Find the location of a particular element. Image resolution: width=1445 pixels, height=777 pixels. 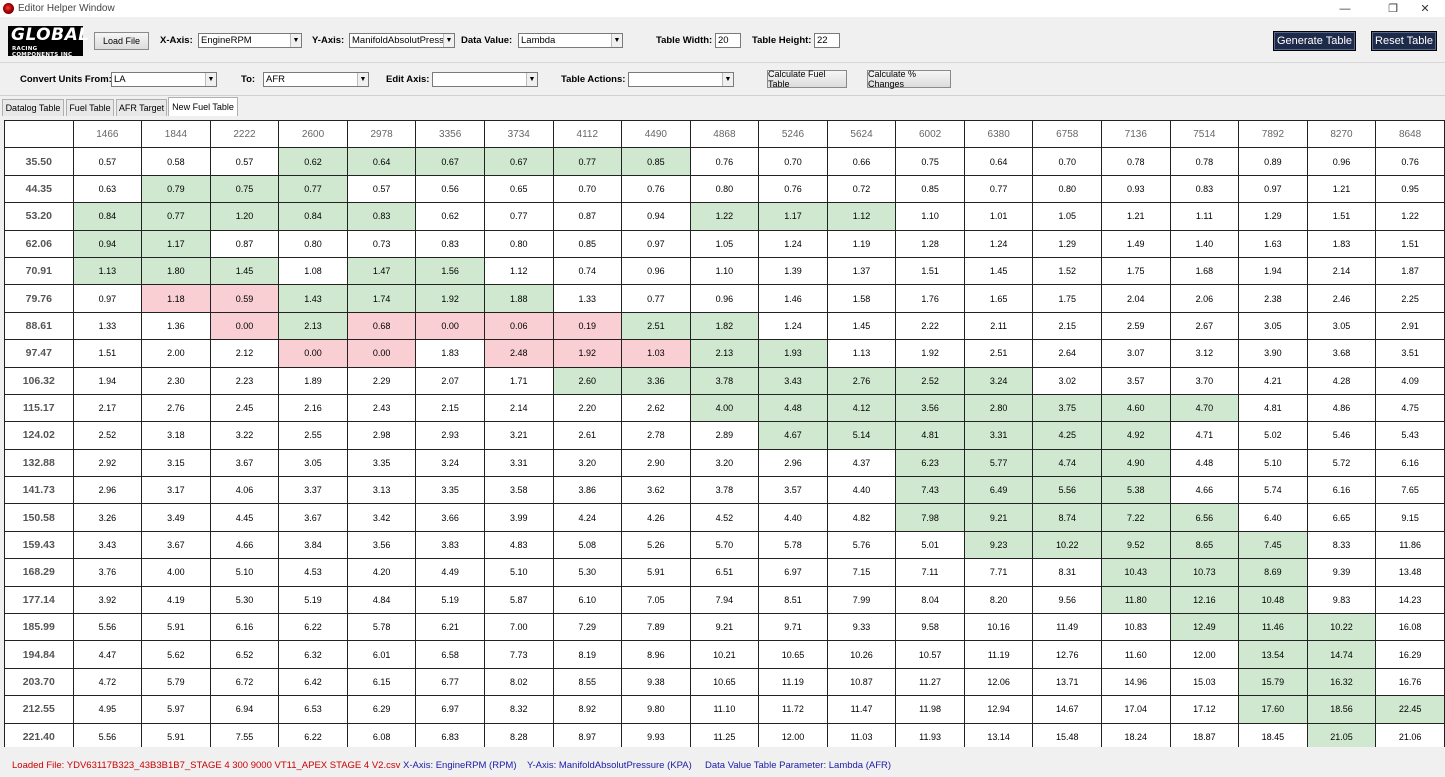

tab-fuel-table: Fuel Table is located at coordinates (90, 107).